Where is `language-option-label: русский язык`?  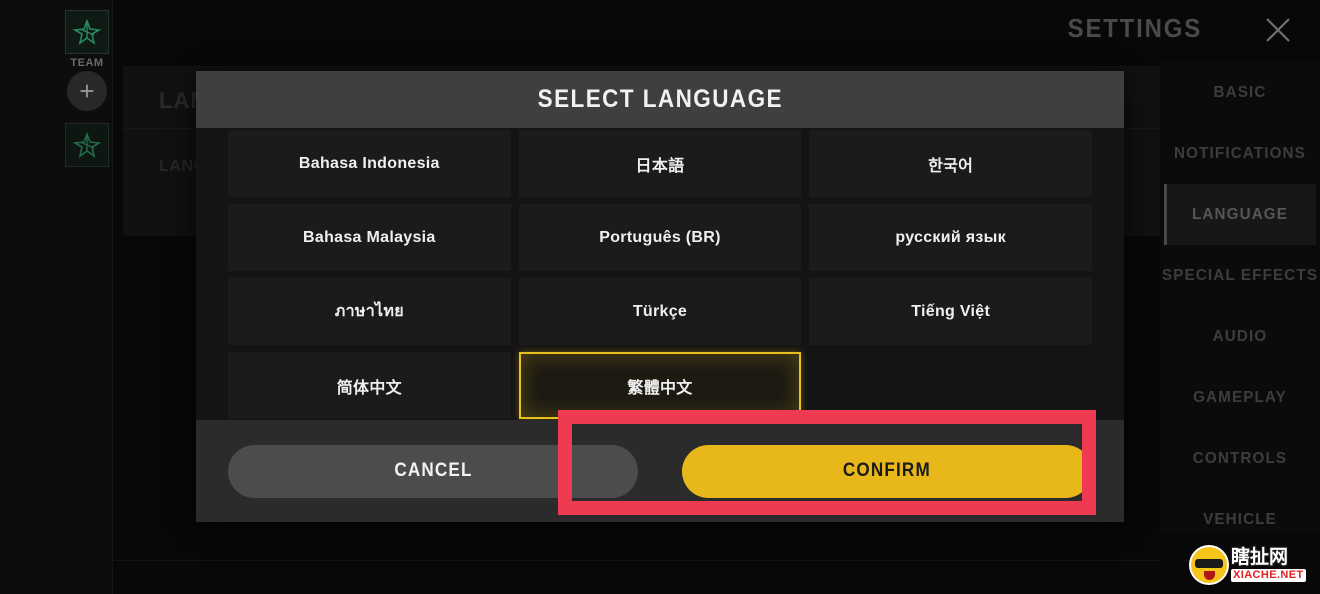 language-option-label: русский язык is located at coordinates (950, 237).